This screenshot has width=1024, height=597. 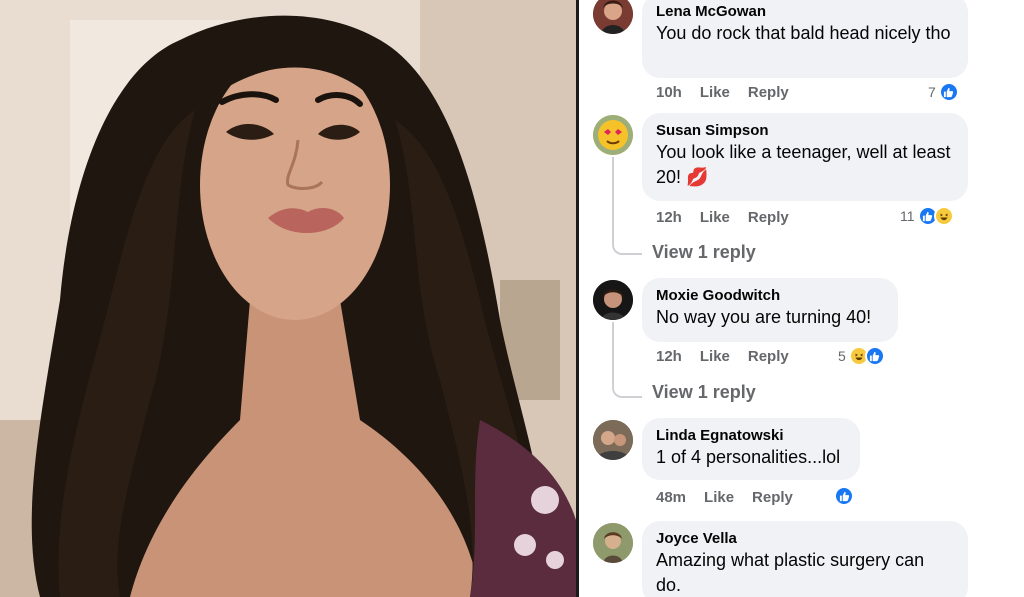 I want to click on reaction-summary: 5, so click(x=861, y=356).